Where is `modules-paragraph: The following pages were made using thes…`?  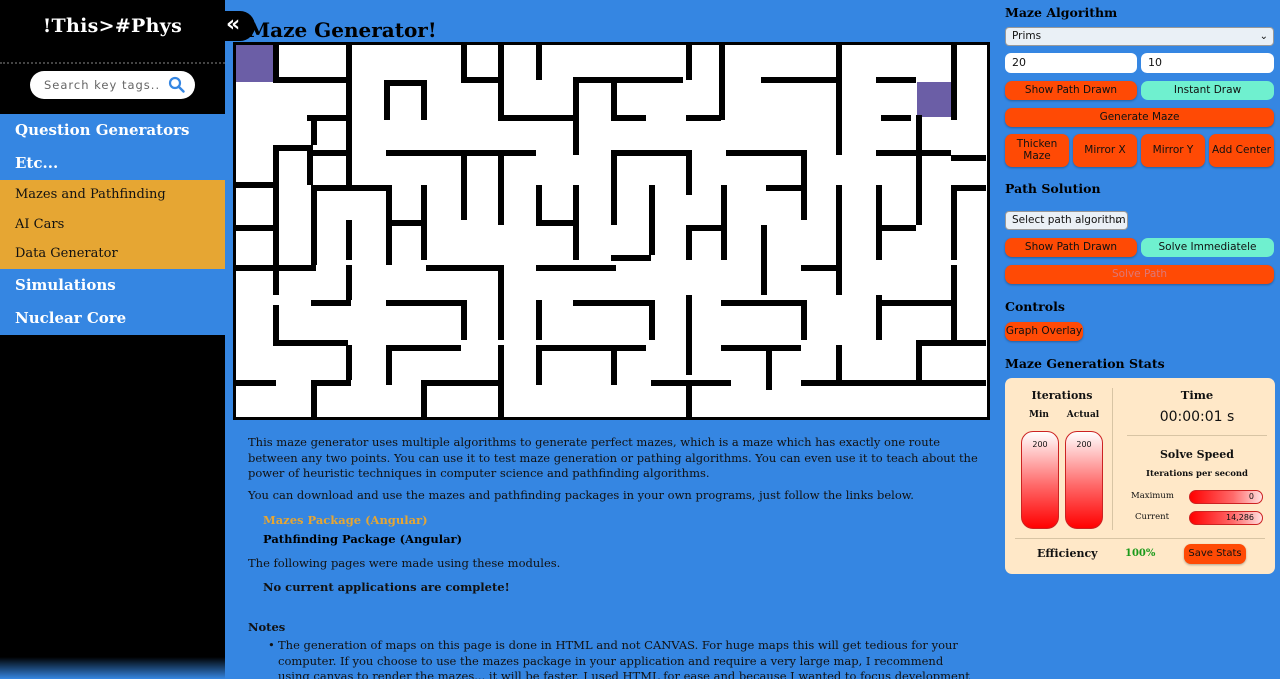 modules-paragraph: The following pages were made using thes… is located at coordinates (404, 563).